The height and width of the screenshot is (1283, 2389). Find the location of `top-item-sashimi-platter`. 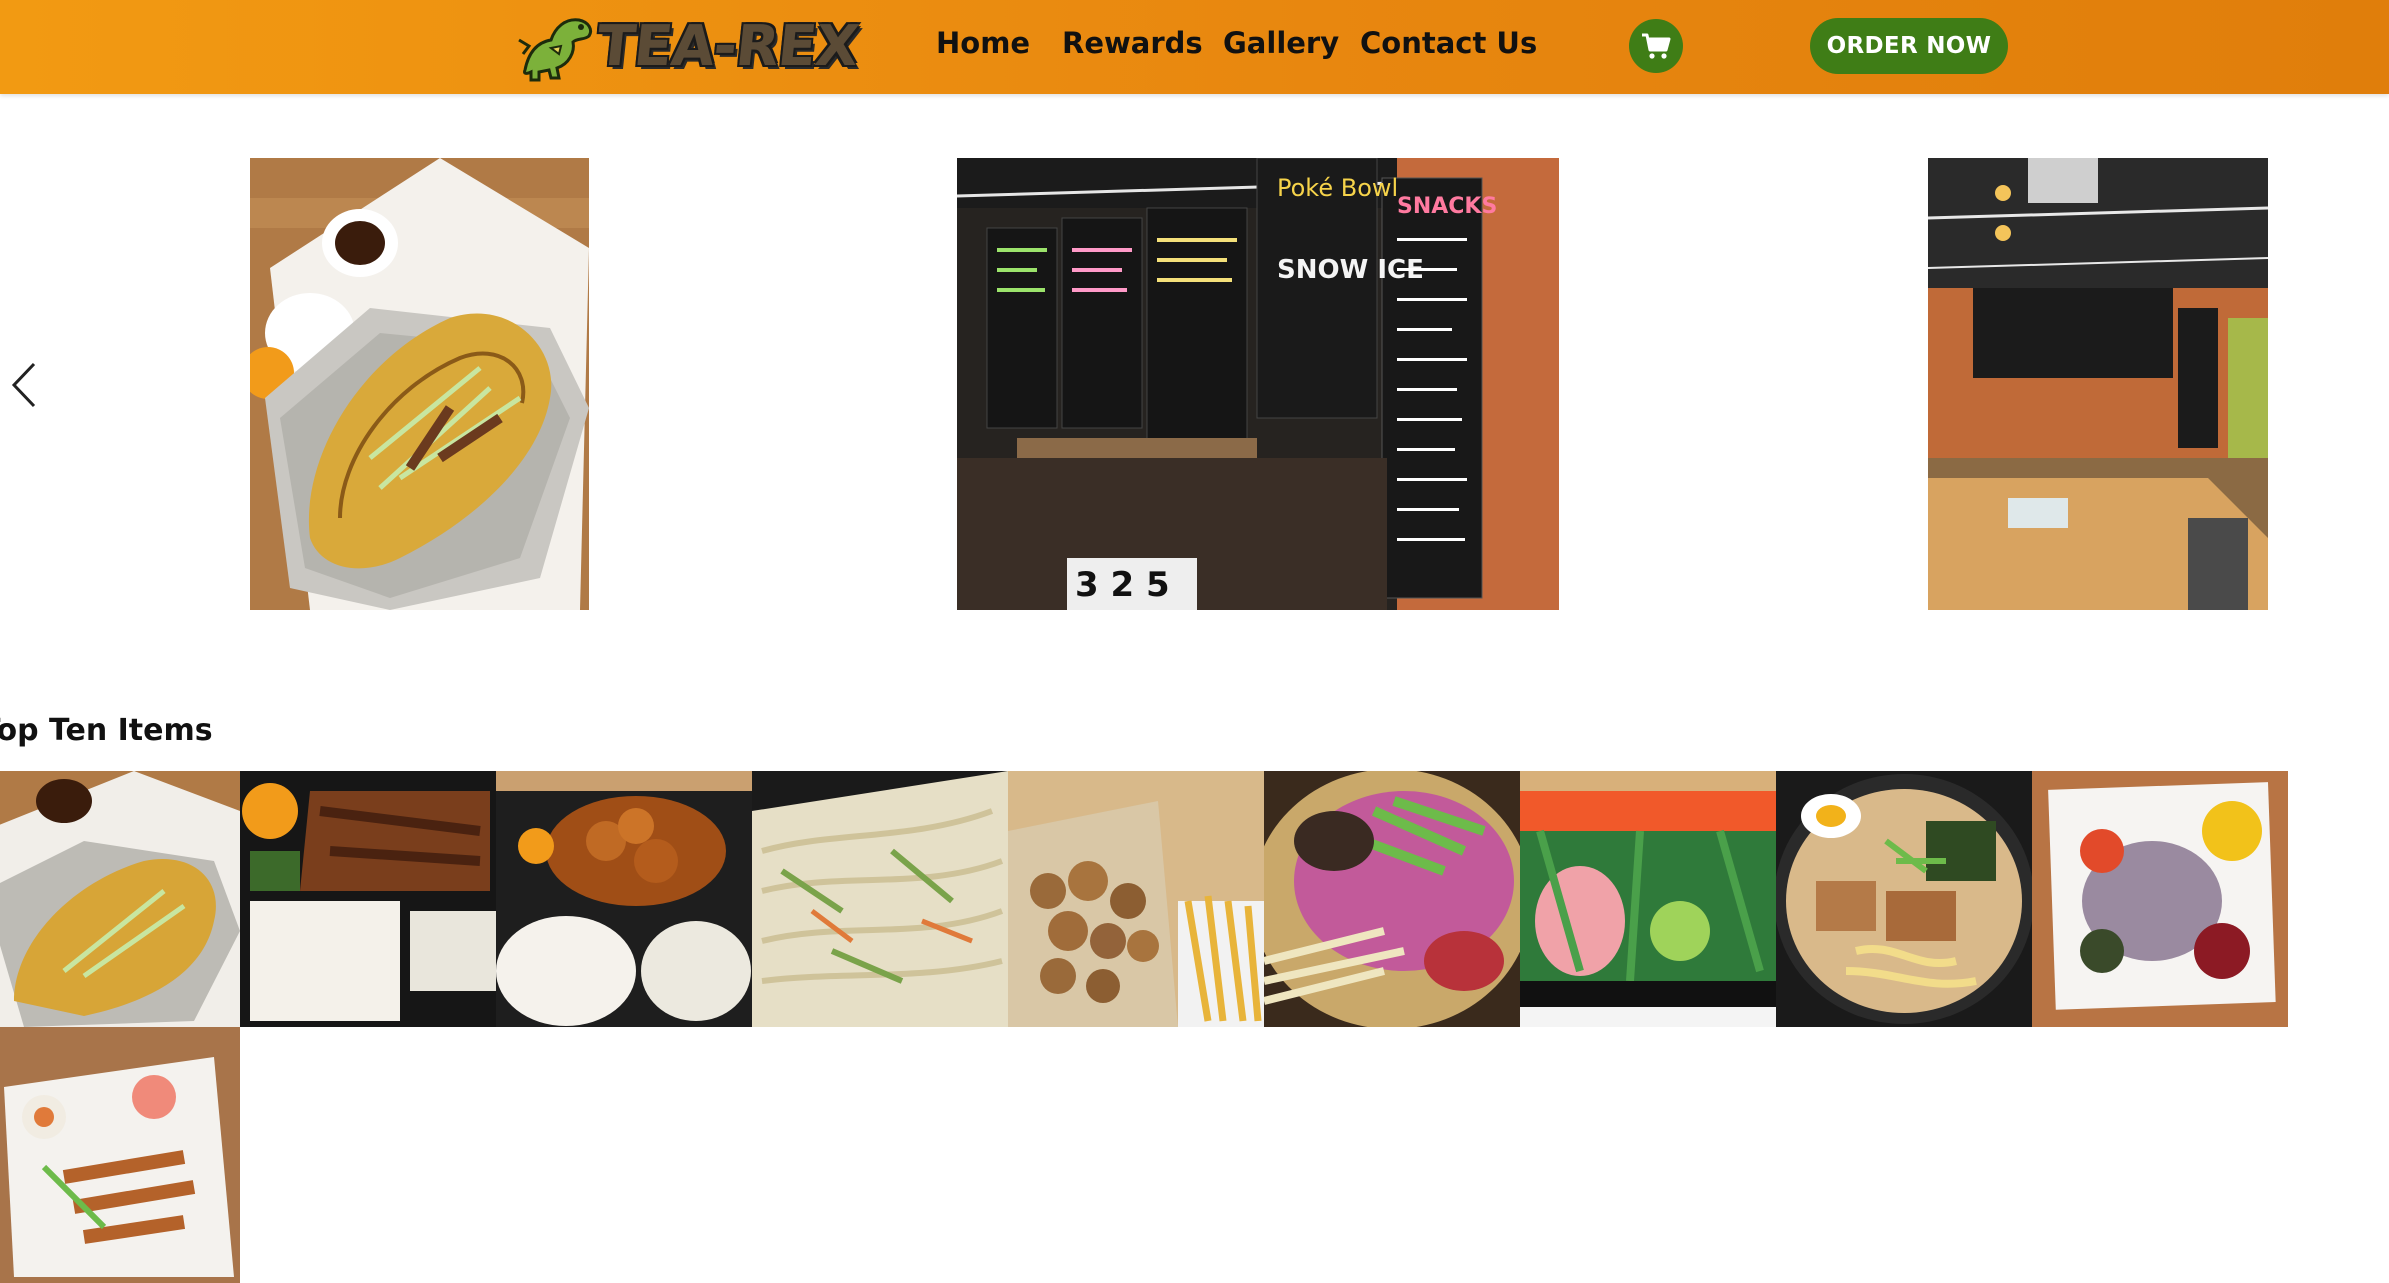

top-item-sashimi-platter is located at coordinates (1648, 899).